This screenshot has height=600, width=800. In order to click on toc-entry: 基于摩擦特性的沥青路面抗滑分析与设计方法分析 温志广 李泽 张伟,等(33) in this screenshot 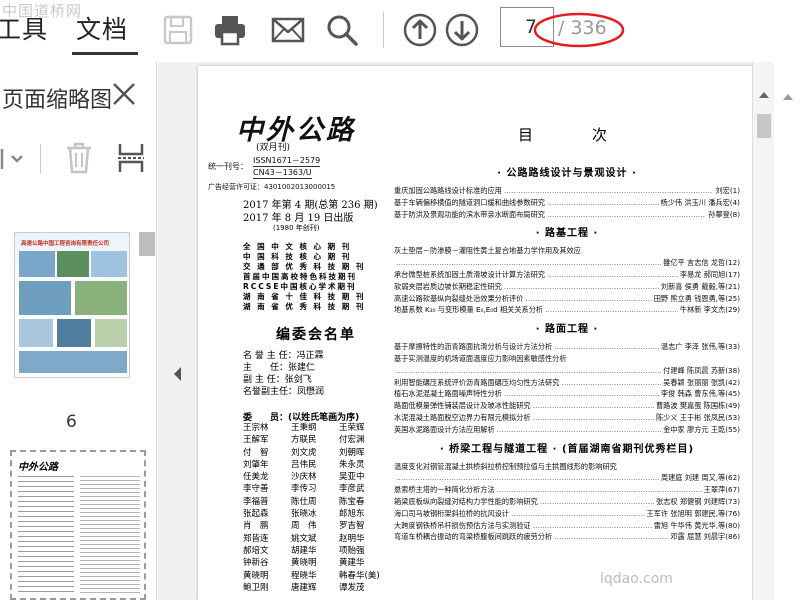, I will do `click(567, 347)`.